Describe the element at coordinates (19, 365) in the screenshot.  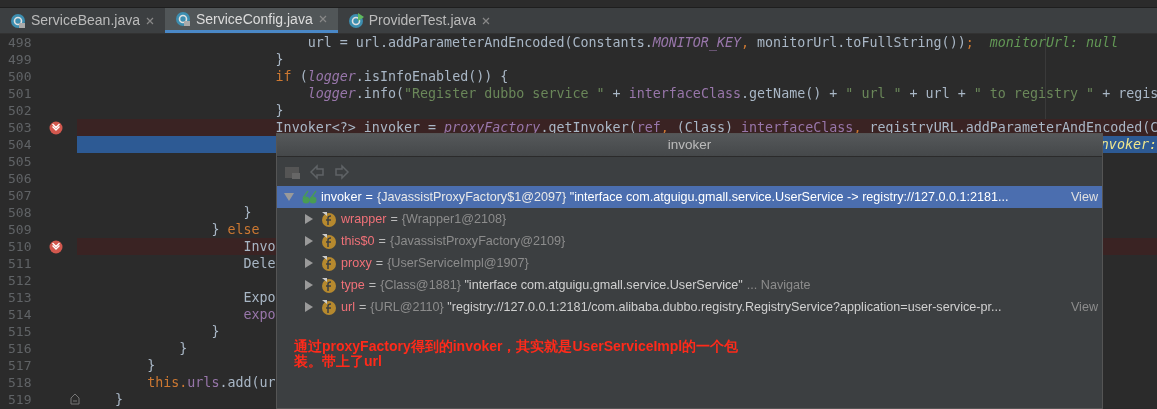
I see `line-number: 517` at that location.